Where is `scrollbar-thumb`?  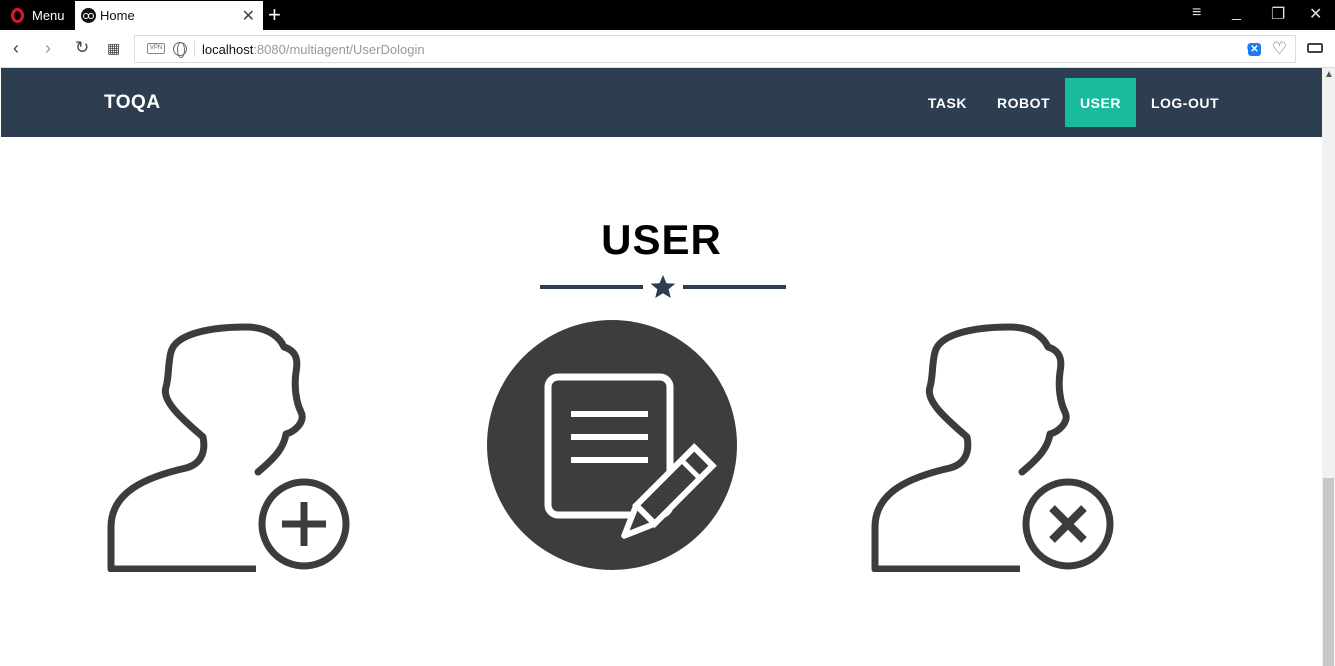
scrollbar-thumb is located at coordinates (1328, 572).